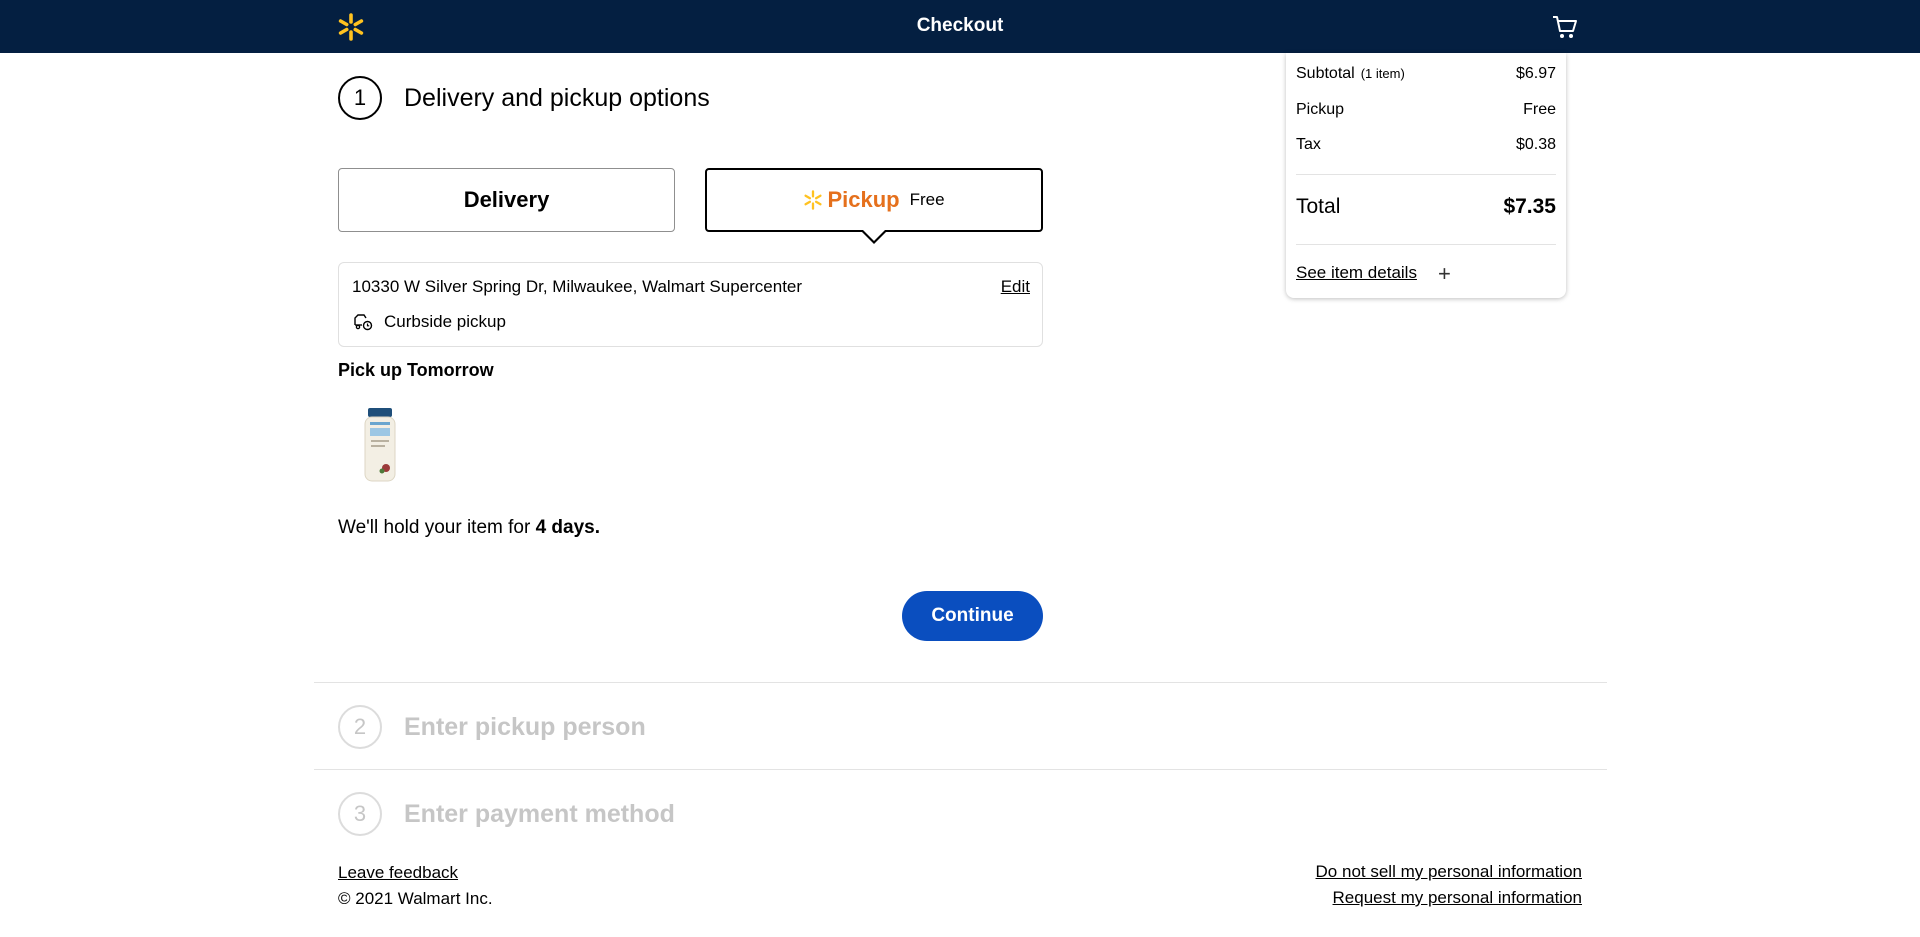 The image size is (1920, 937). I want to click on hold-prefix: We'll hold your item for, so click(437, 527).